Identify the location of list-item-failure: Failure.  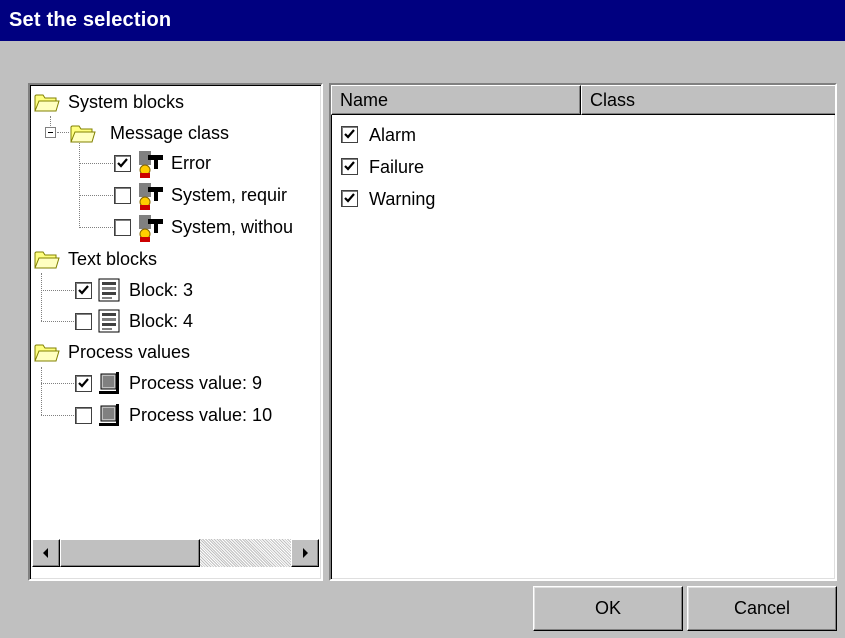
(581, 167).